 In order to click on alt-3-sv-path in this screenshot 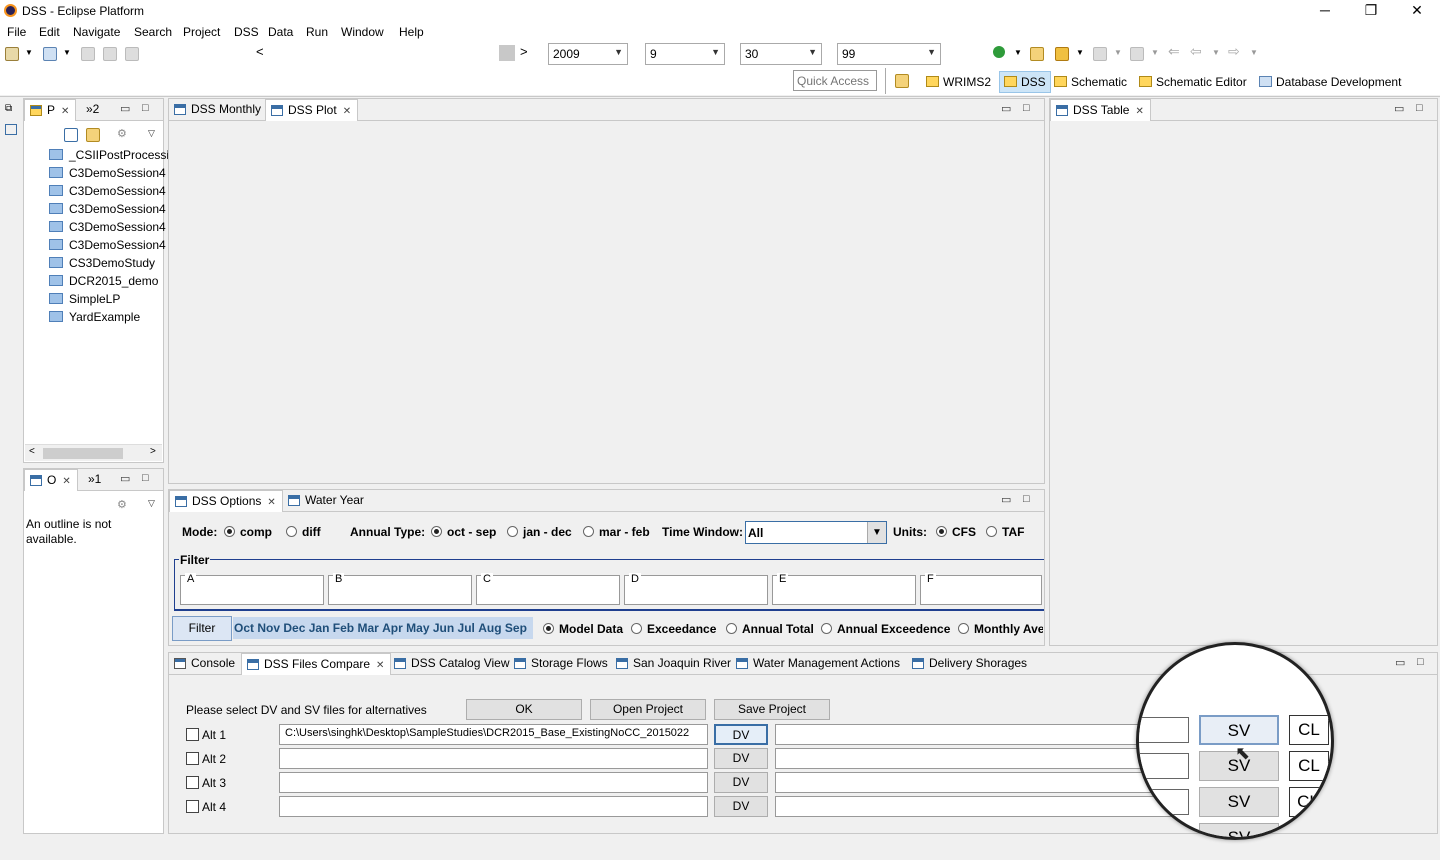, I will do `click(981, 782)`.